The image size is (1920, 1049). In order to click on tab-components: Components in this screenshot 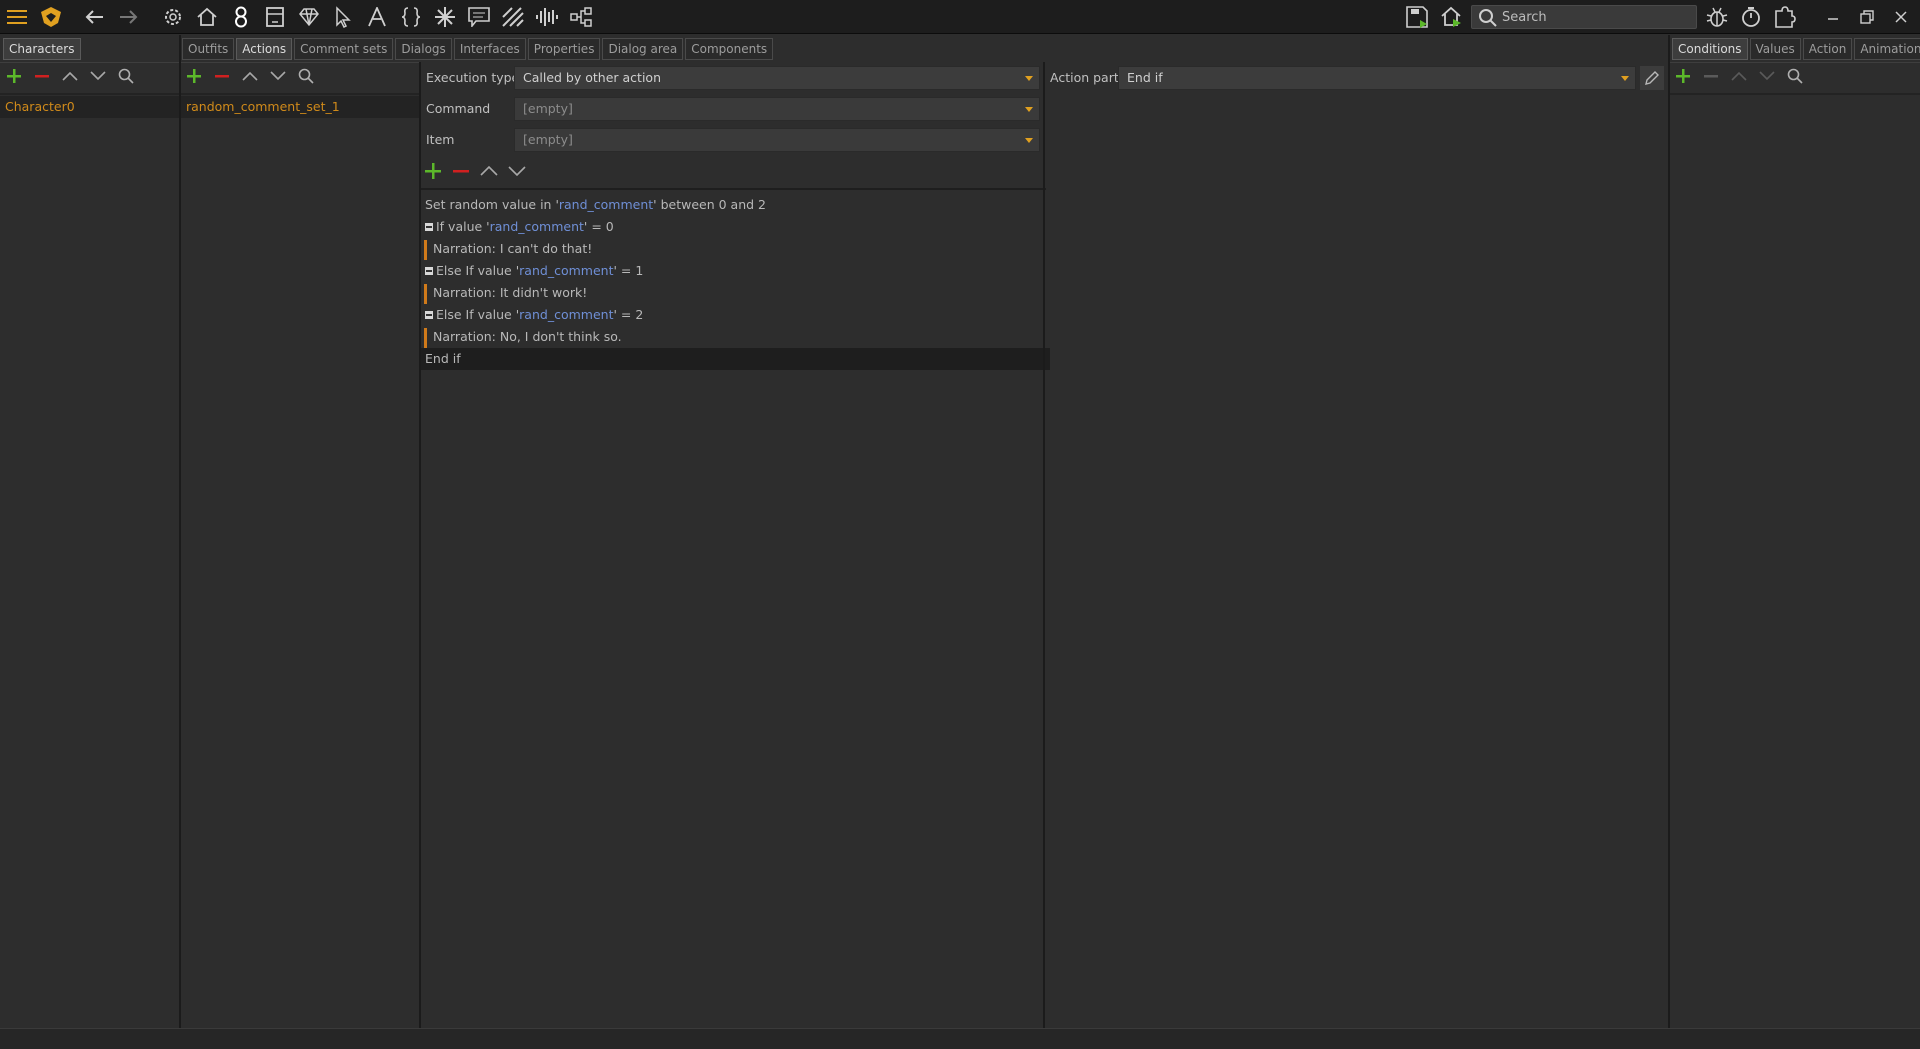, I will do `click(729, 49)`.